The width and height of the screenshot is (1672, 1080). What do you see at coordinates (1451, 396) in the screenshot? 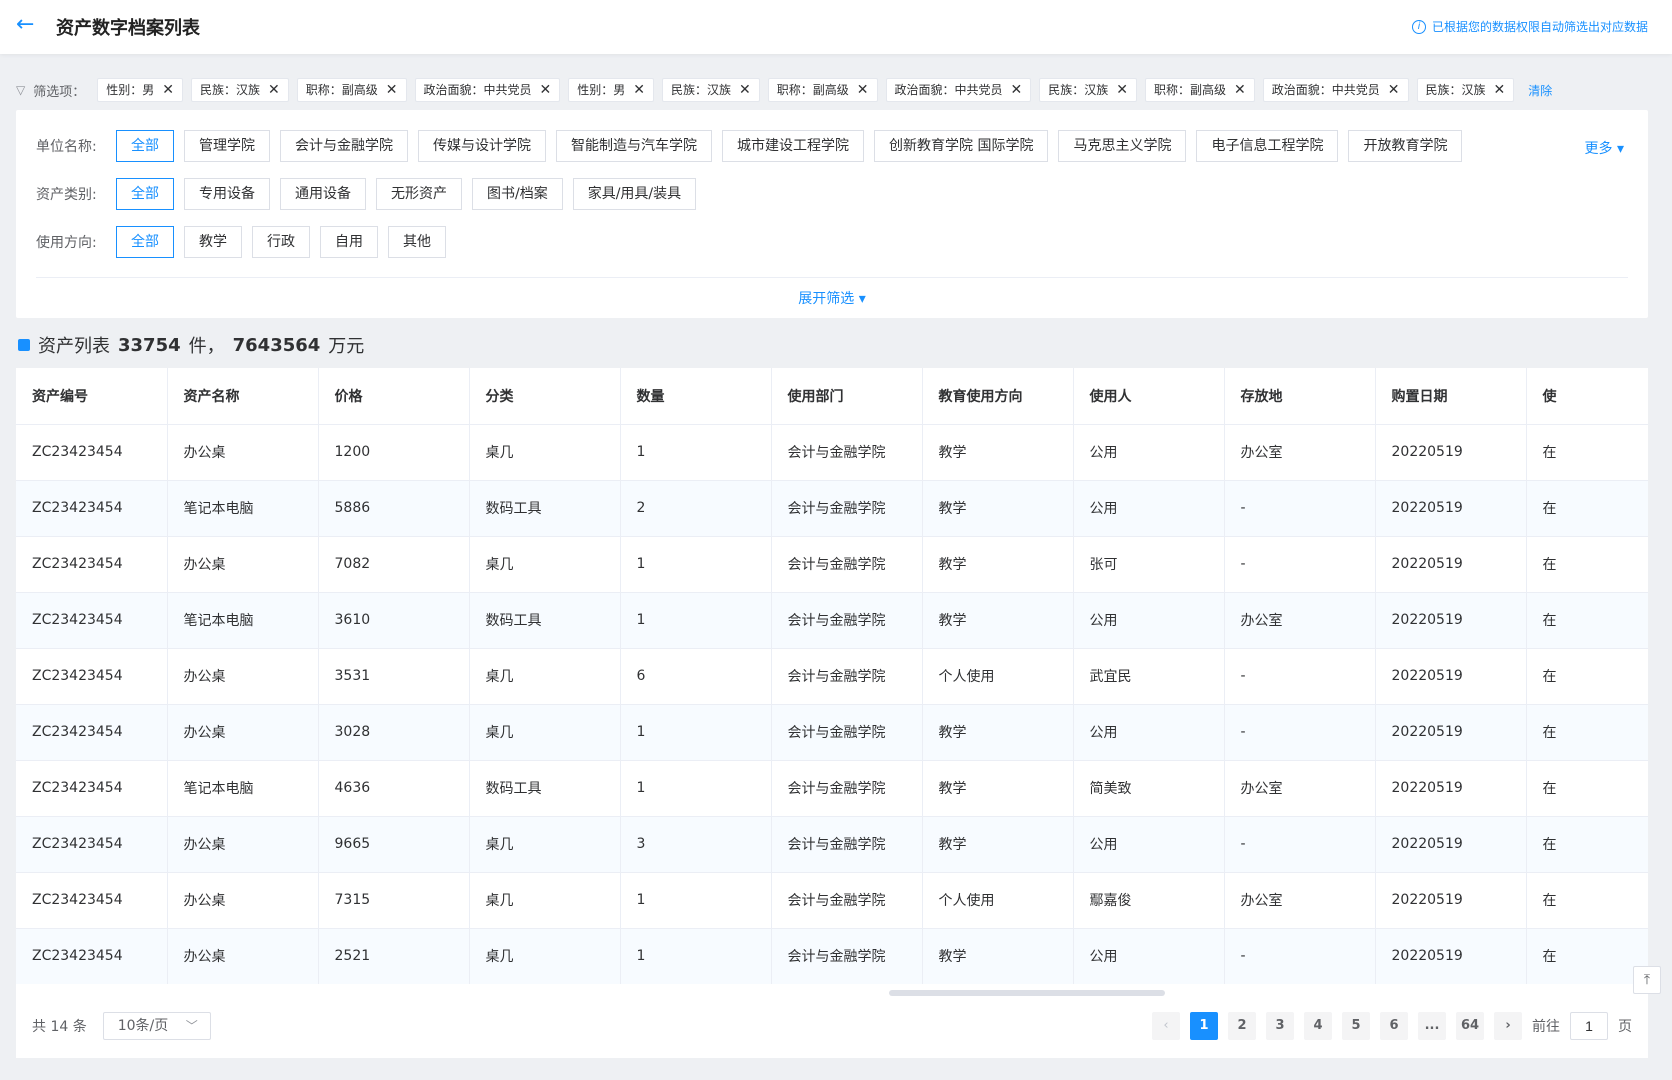
I see `column-header: 购置日期` at bounding box center [1451, 396].